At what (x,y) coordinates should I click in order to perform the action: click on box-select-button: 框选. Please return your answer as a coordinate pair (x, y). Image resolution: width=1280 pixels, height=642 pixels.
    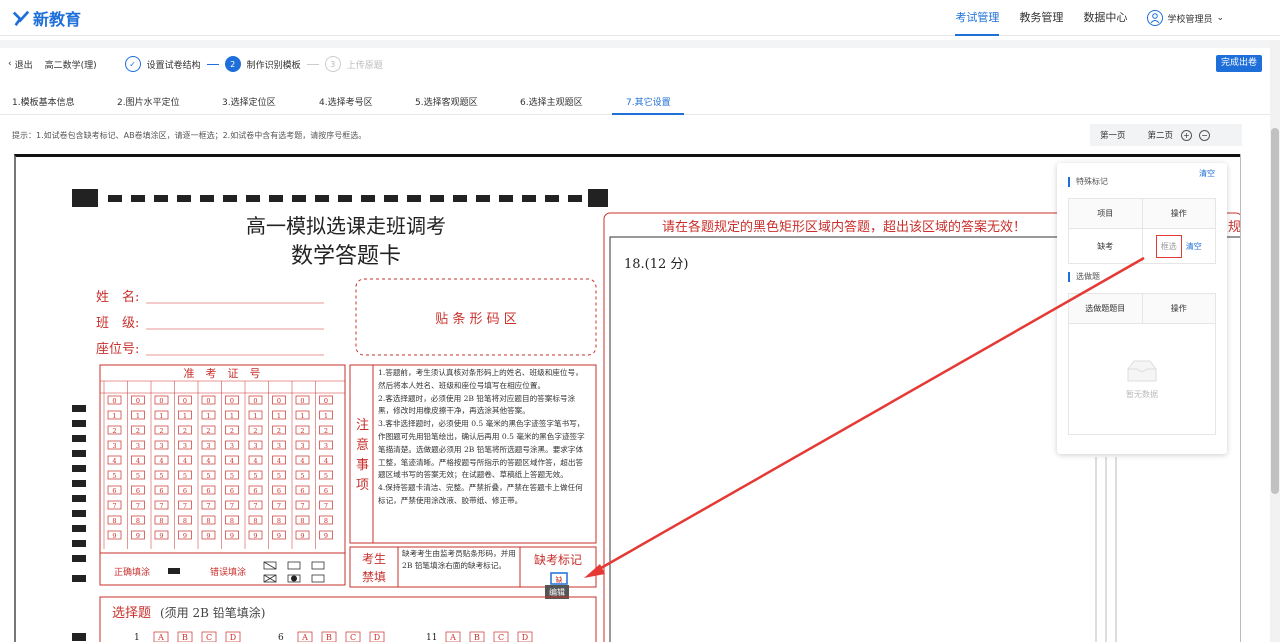
    Looking at the image, I should click on (1168, 246).